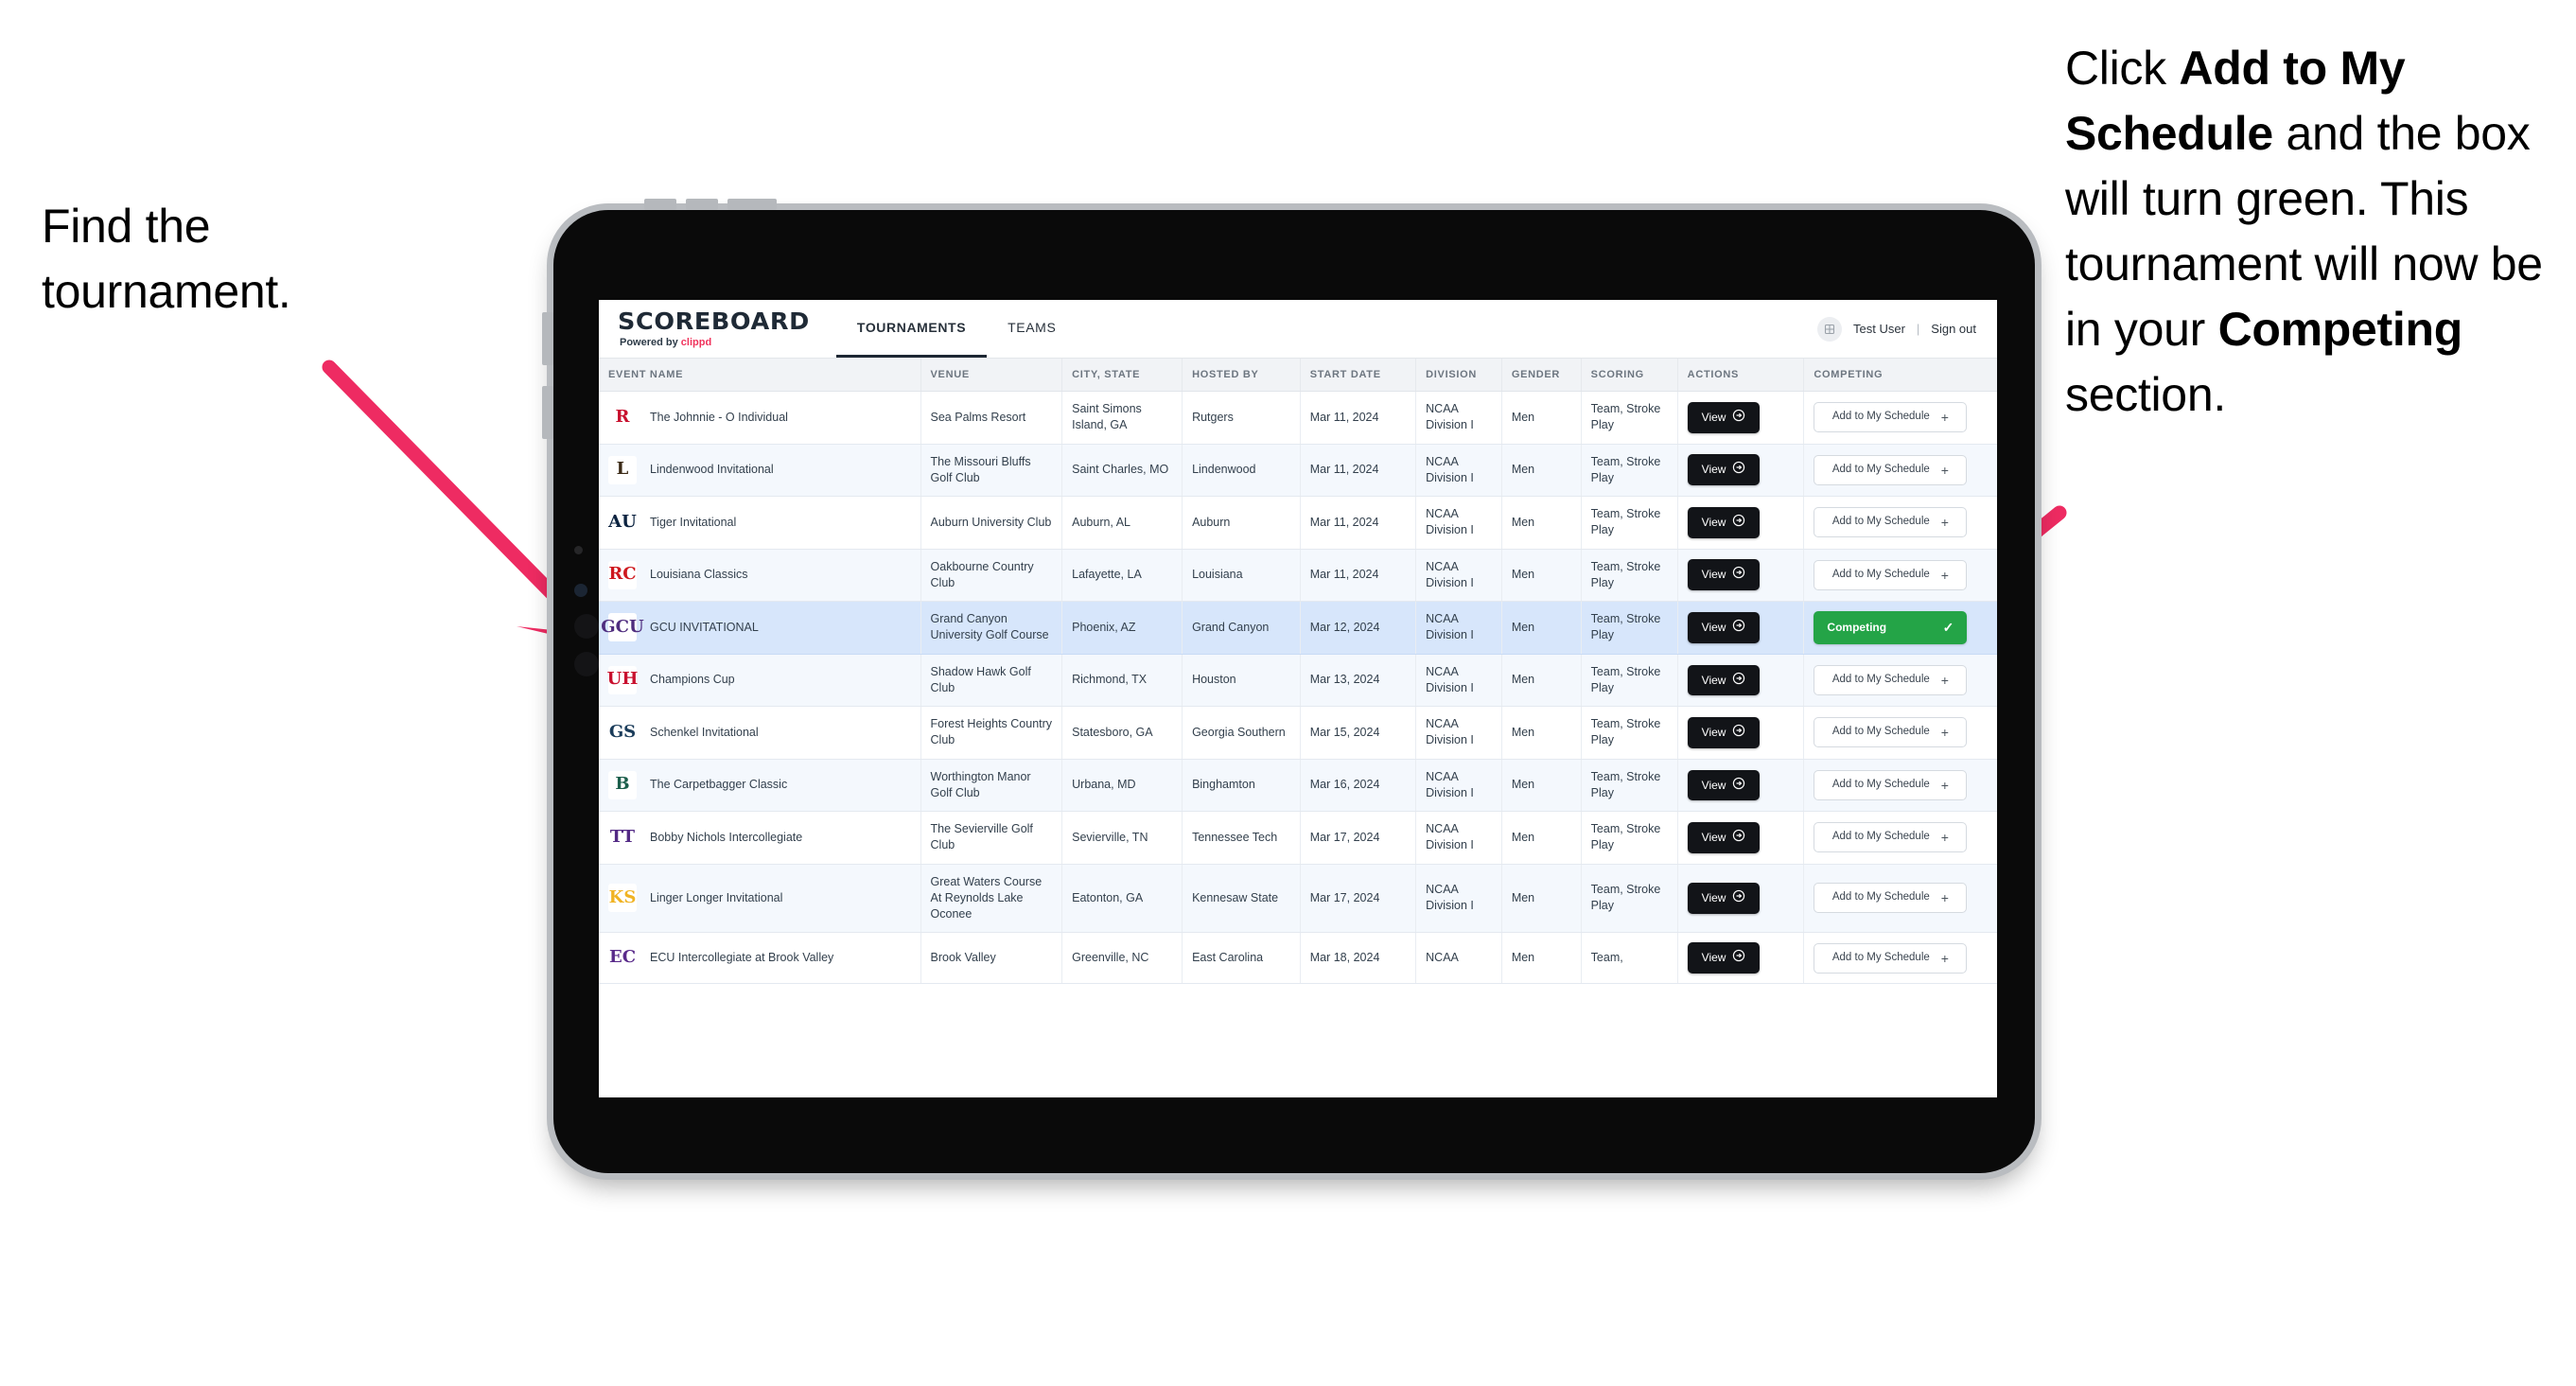  I want to click on col-venue: VENUE, so click(991, 375).